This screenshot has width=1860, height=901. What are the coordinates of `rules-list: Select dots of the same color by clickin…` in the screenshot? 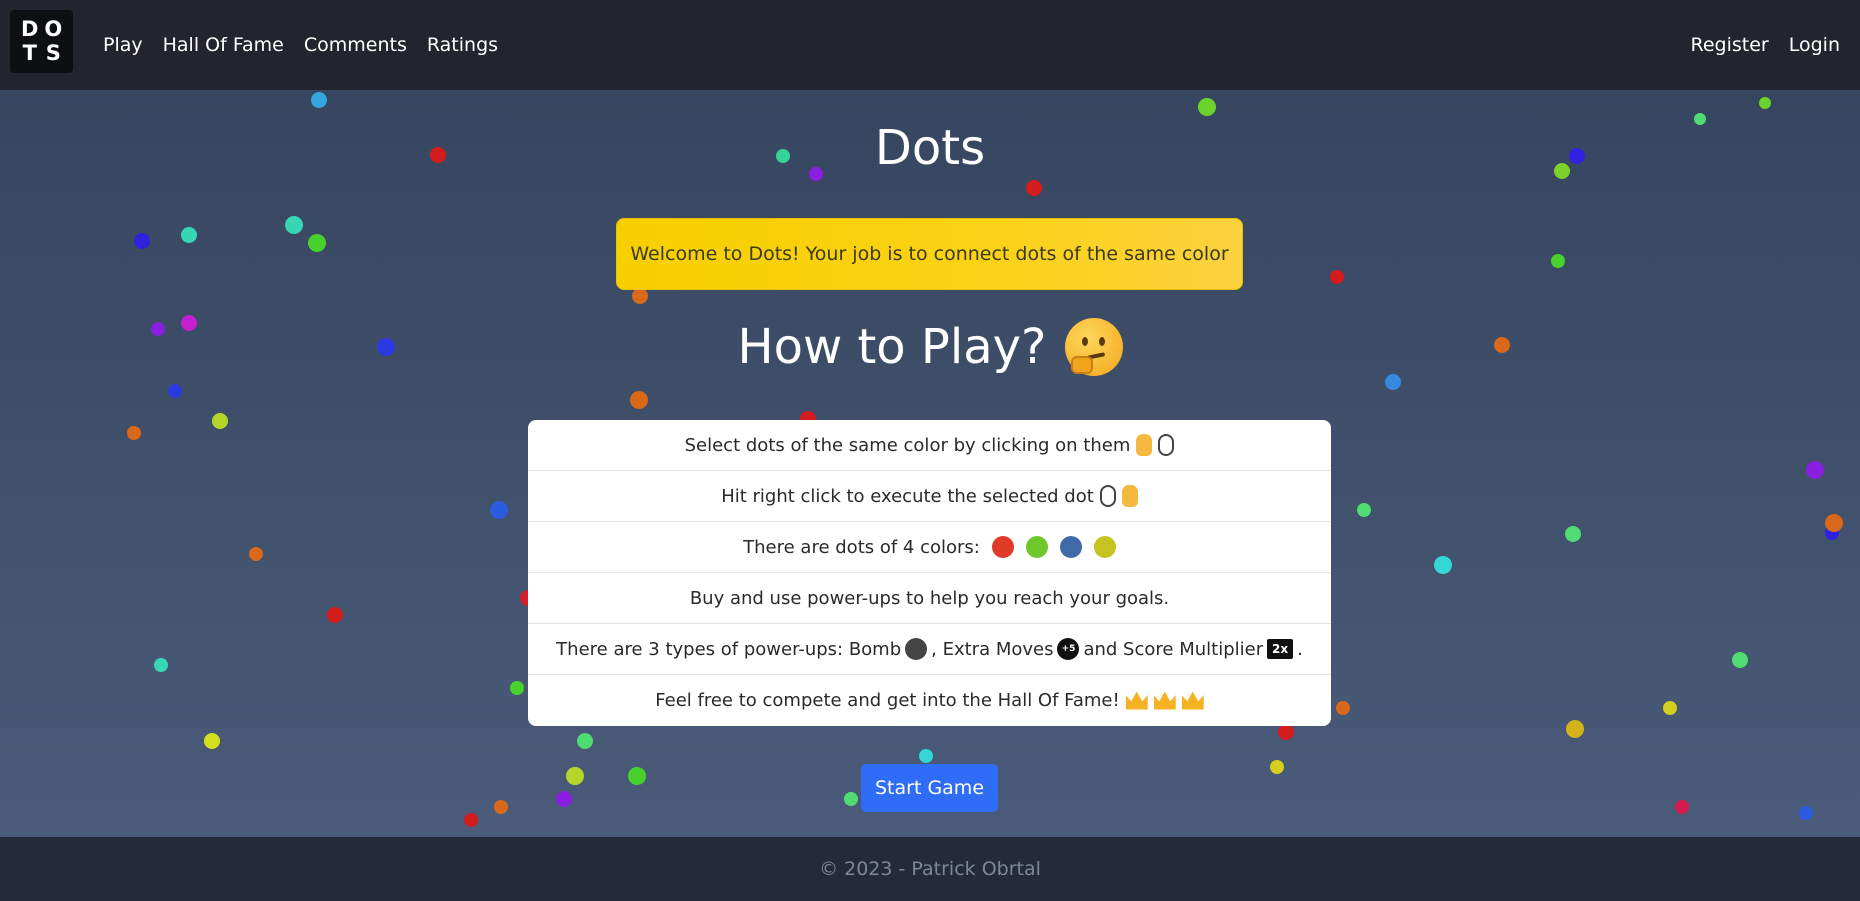 It's located at (929, 573).